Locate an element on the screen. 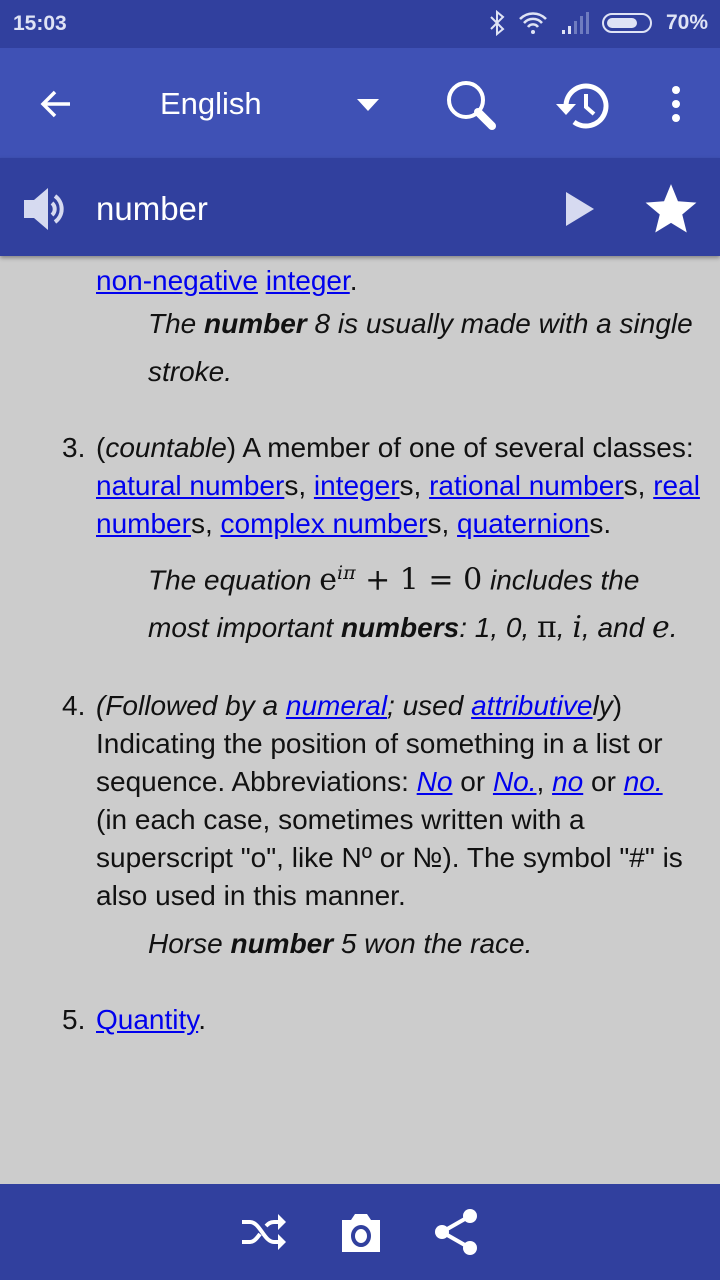 This screenshot has height=1280, width=720. word-link: no. is located at coordinates (643, 781).